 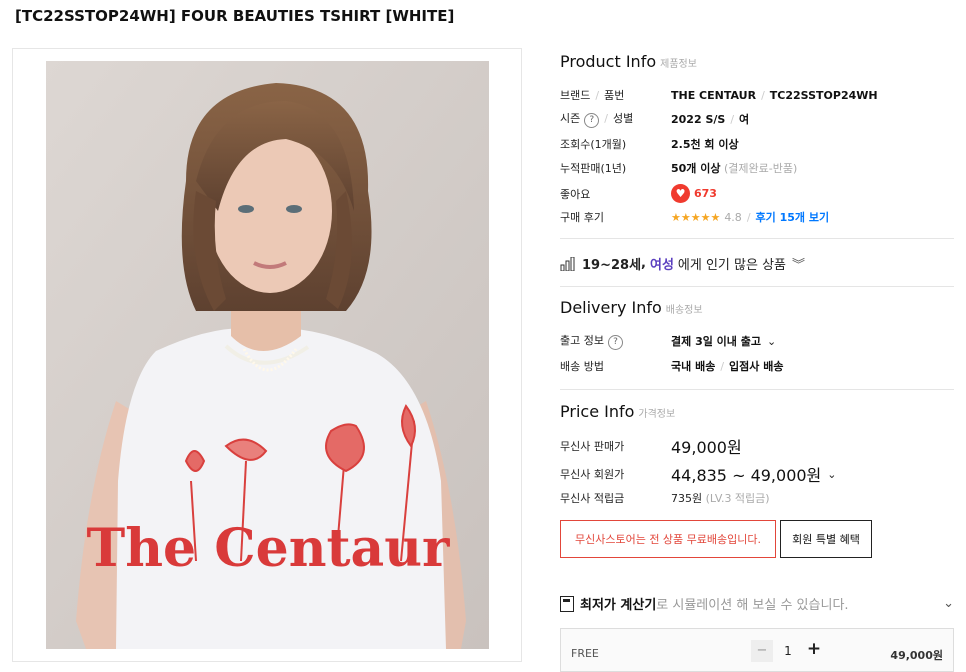 What do you see at coordinates (762, 651) in the screenshot?
I see `qty-minus-button: −` at bounding box center [762, 651].